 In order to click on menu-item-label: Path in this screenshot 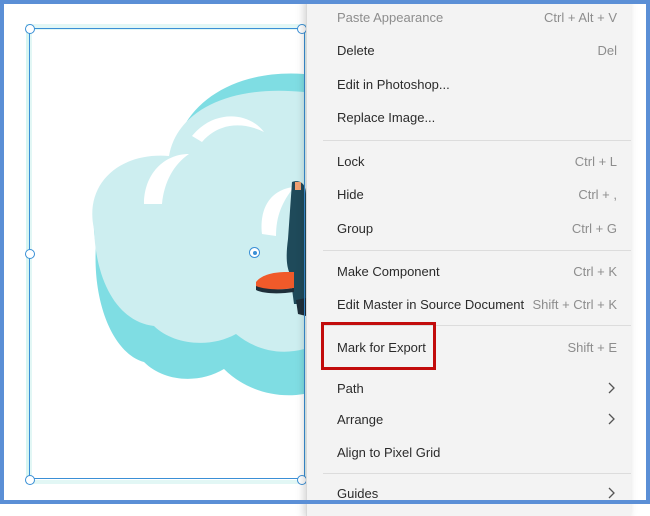, I will do `click(350, 388)`.